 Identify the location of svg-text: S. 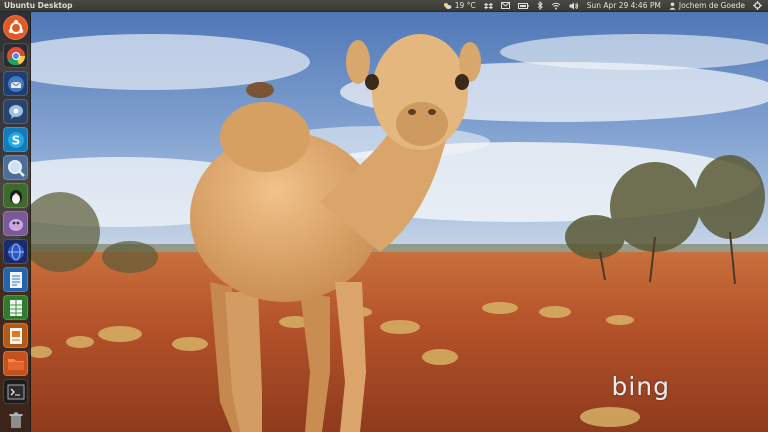
(15, 140).